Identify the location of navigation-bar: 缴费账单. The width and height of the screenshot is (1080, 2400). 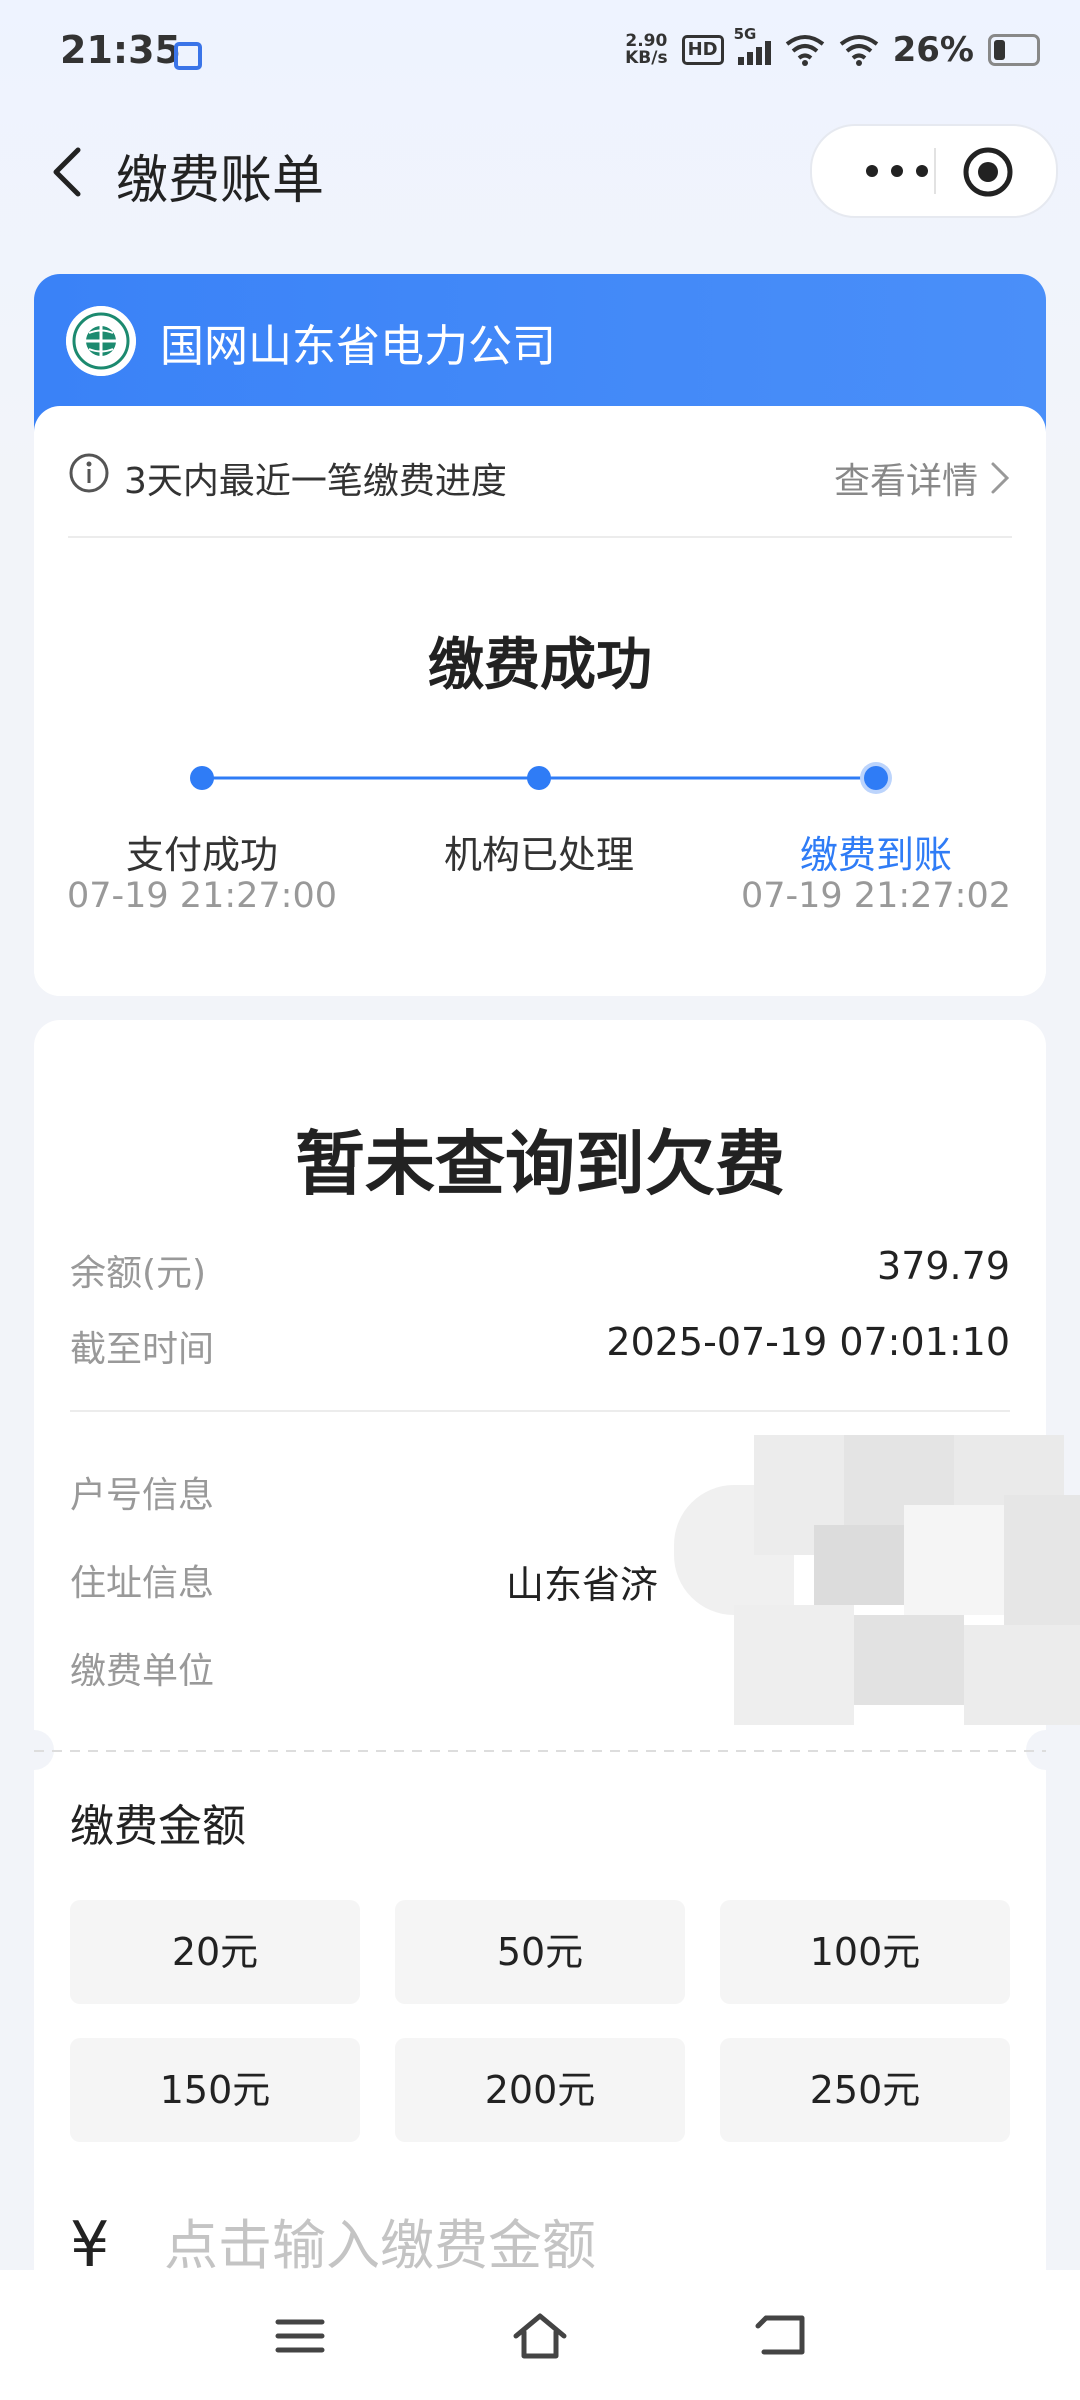
(540, 172).